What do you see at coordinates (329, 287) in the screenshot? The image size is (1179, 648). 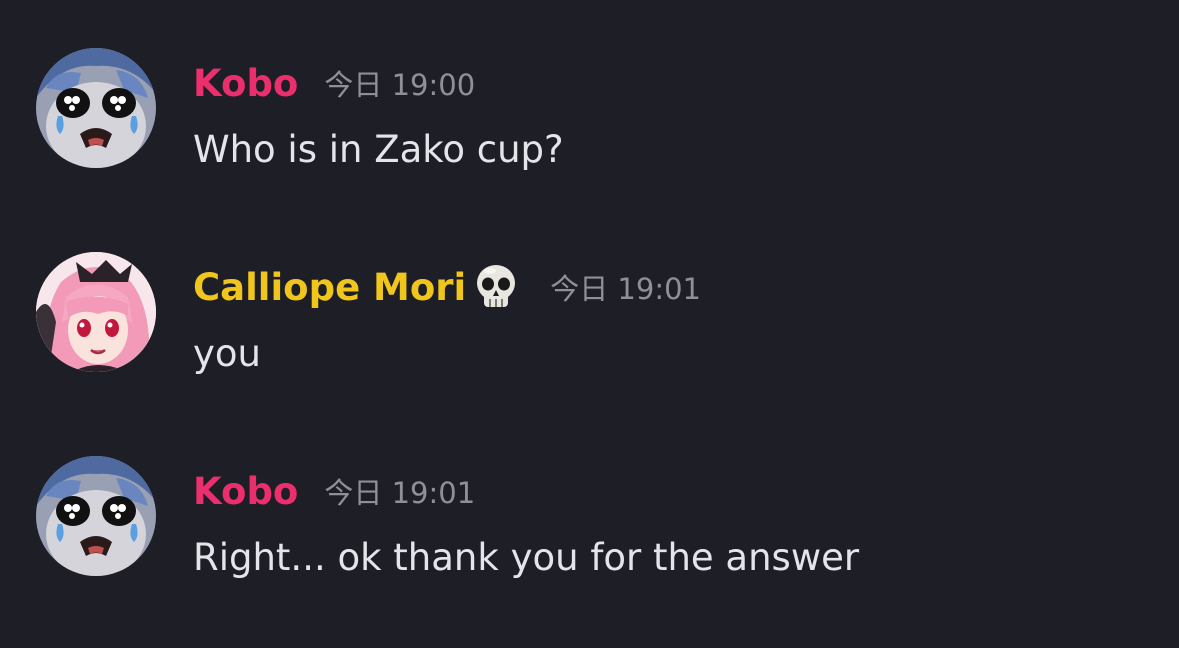 I see `username: Calliope Mori` at bounding box center [329, 287].